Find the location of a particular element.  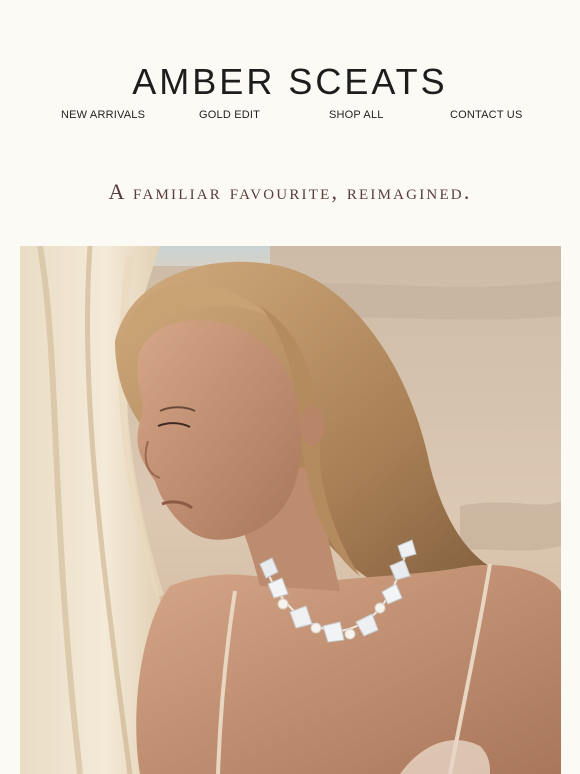

nav-contact-us: CONTACT US is located at coordinates (486, 115).